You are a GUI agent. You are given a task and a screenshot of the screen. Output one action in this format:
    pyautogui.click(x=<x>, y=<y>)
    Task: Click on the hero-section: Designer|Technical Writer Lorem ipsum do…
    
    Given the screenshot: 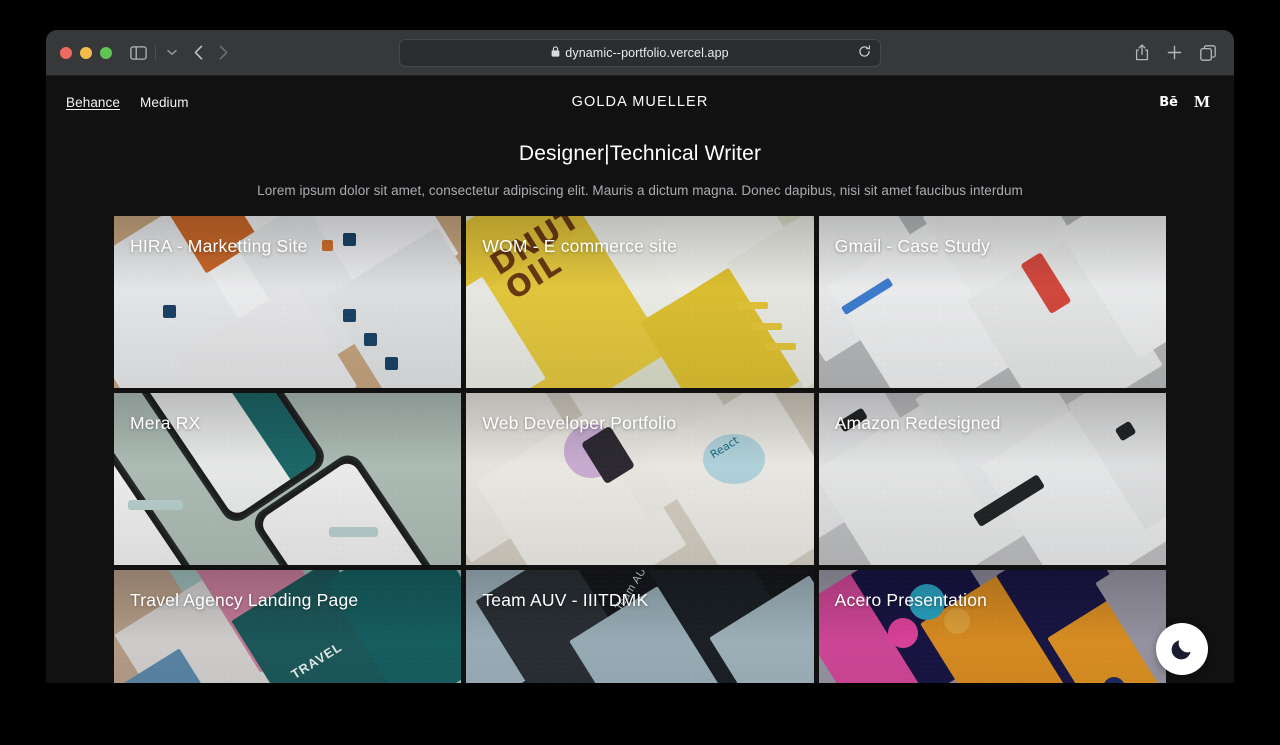 What is the action you would take?
    pyautogui.click(x=640, y=163)
    